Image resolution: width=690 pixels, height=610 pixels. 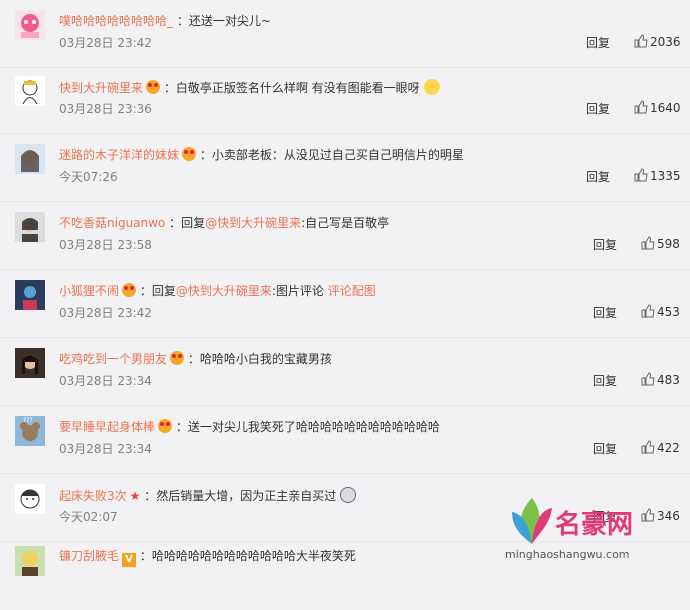 I want to click on comment-text: 还送一对尖儿~, so click(x=229, y=21).